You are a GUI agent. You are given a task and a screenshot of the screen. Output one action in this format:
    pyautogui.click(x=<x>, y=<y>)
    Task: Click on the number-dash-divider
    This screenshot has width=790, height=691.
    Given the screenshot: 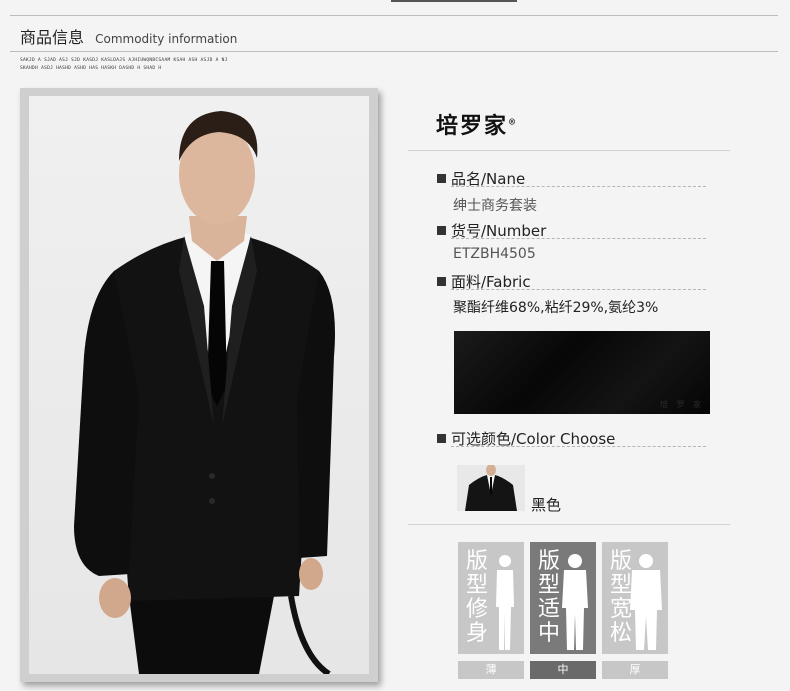 What is the action you would take?
    pyautogui.click(x=578, y=238)
    